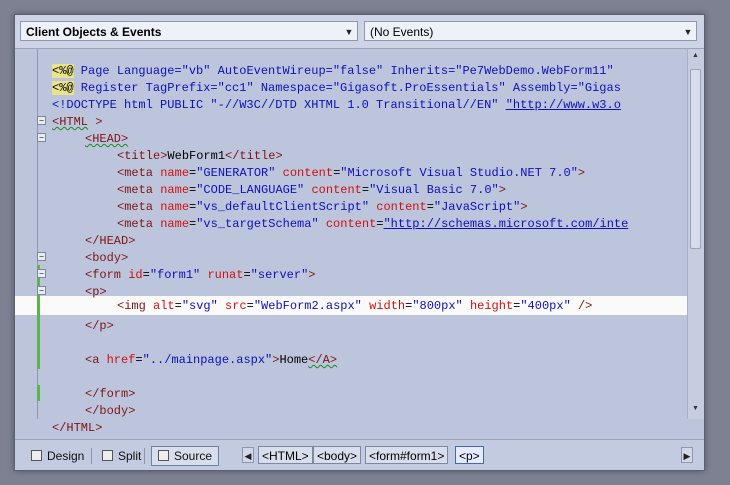  What do you see at coordinates (323, 360) in the screenshot?
I see `code-text: </A>` at bounding box center [323, 360].